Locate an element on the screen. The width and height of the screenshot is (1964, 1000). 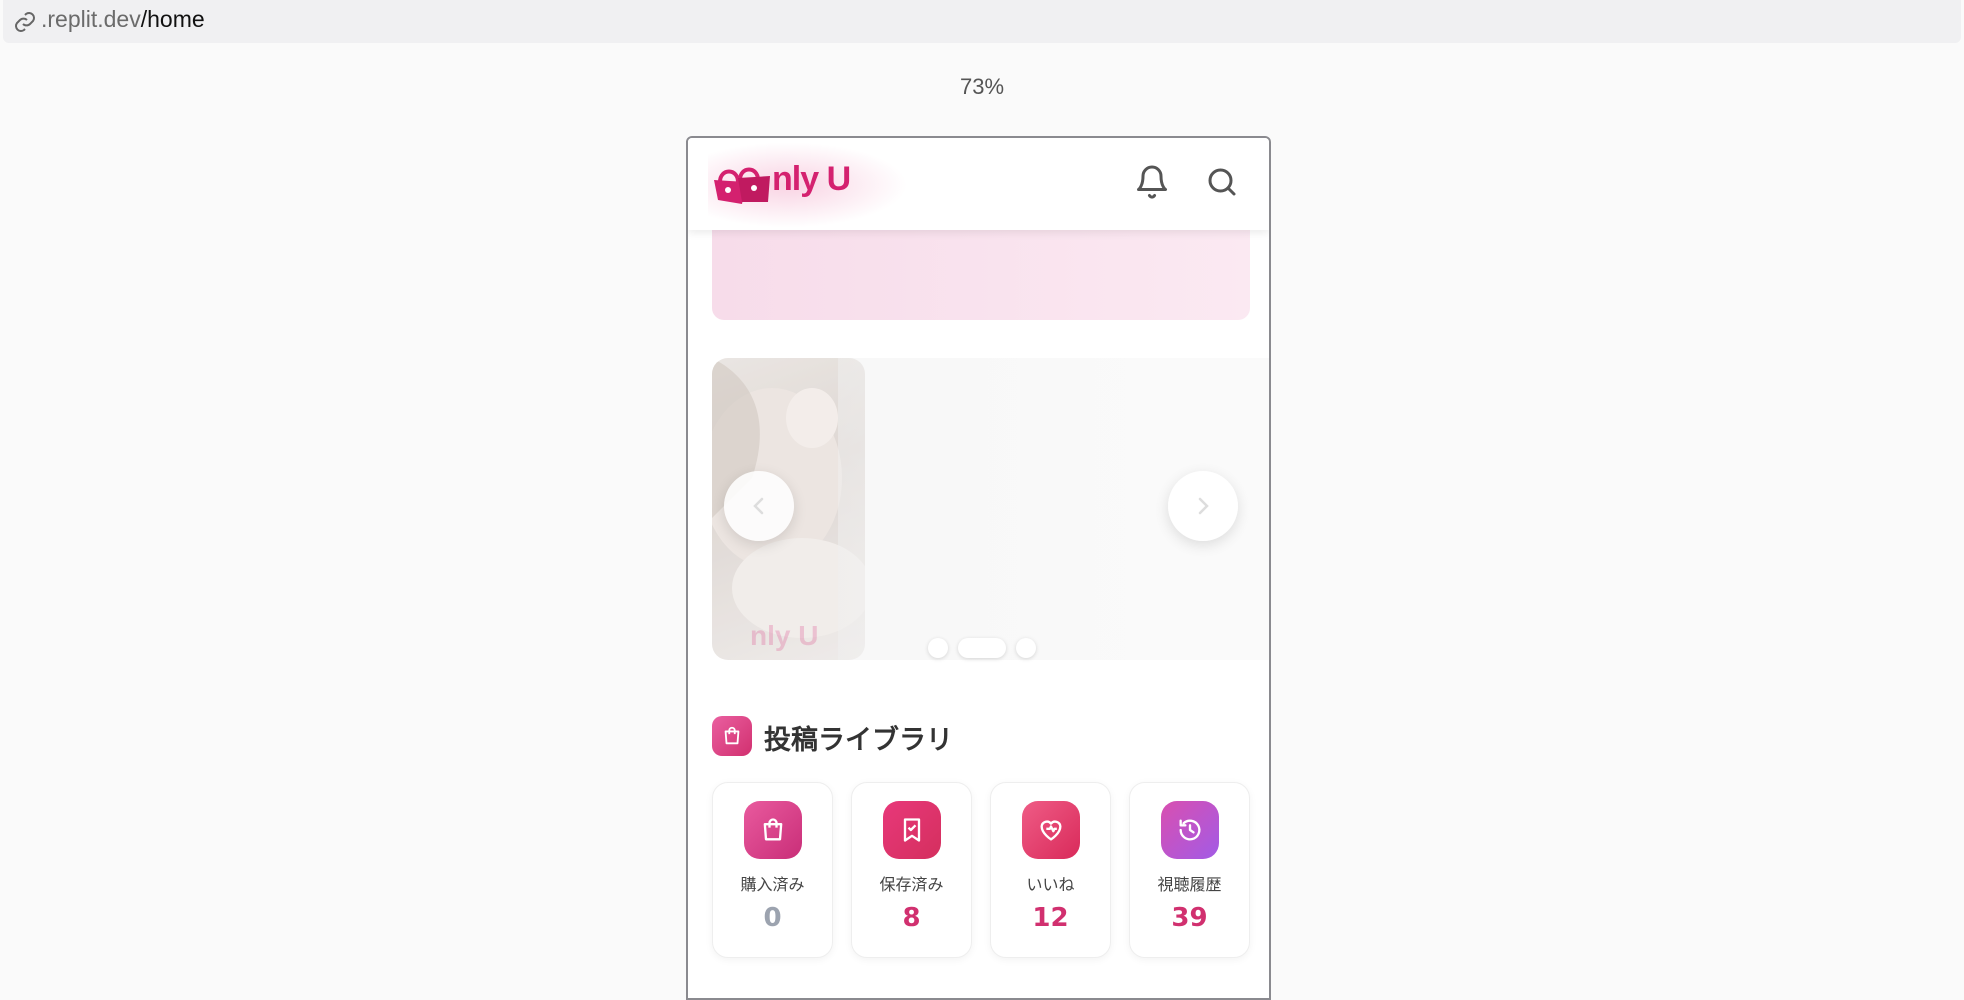
library-title: 投稿ライブラリ is located at coordinates (858, 740).